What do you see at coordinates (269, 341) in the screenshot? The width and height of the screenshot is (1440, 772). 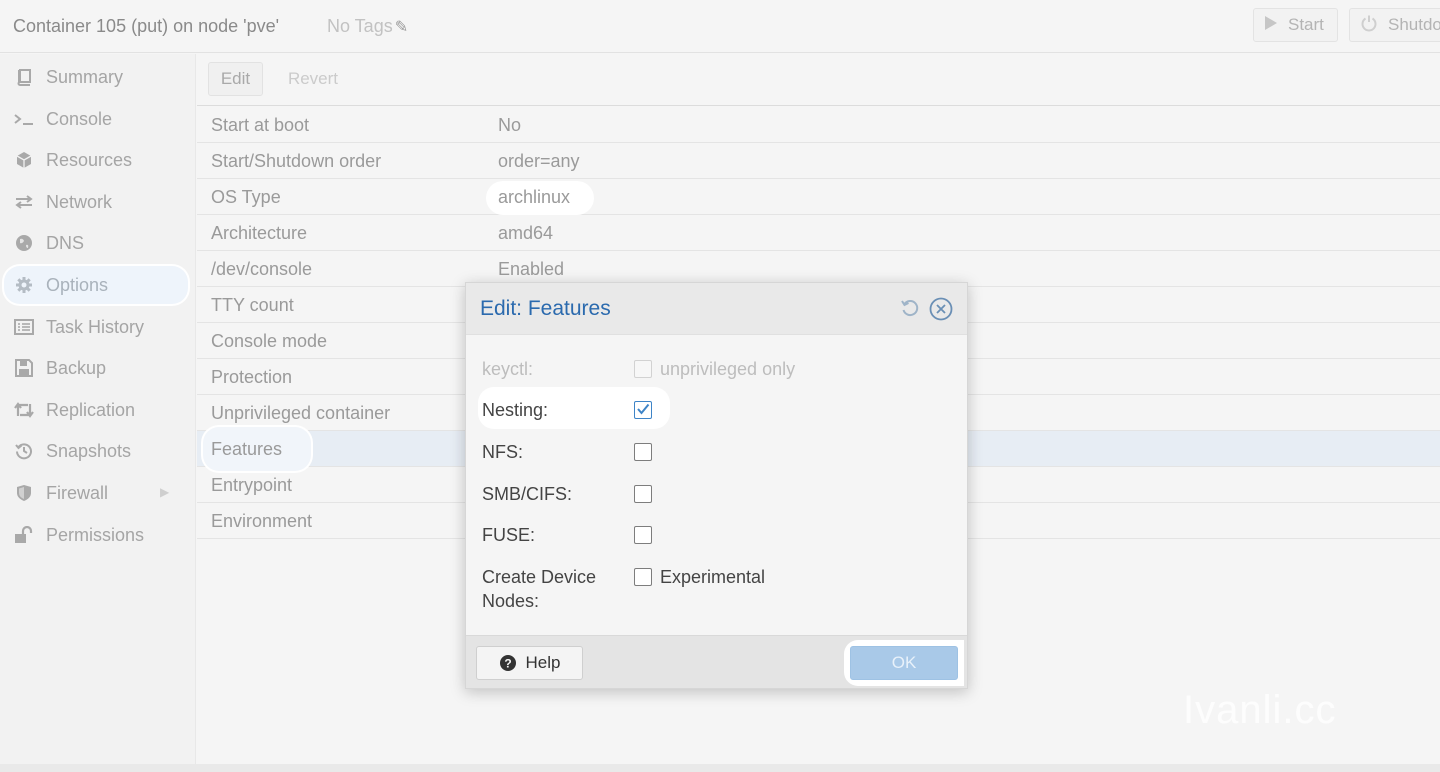 I see `option-key: Console mode` at bounding box center [269, 341].